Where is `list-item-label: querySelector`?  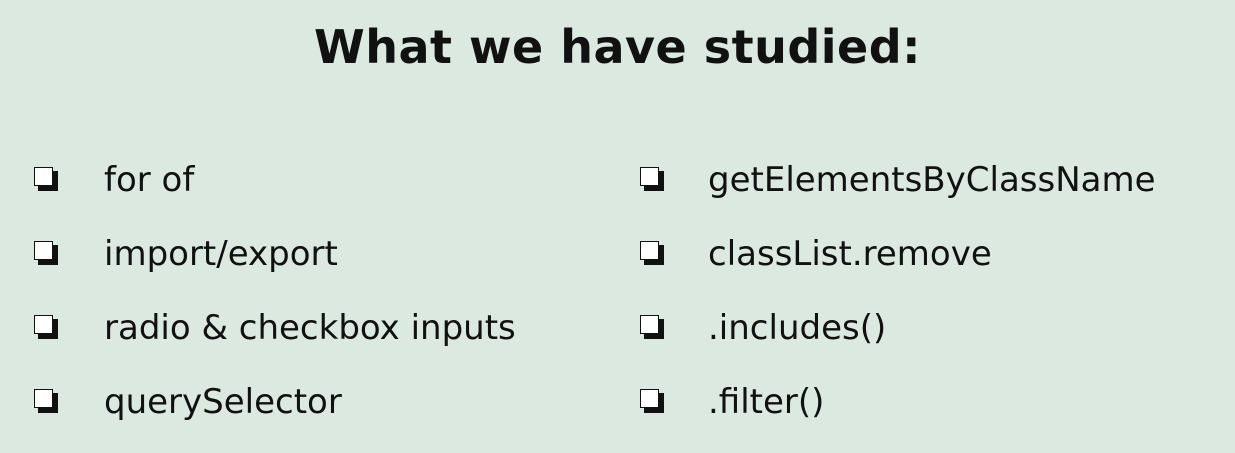 list-item-label: querySelector is located at coordinates (223, 402).